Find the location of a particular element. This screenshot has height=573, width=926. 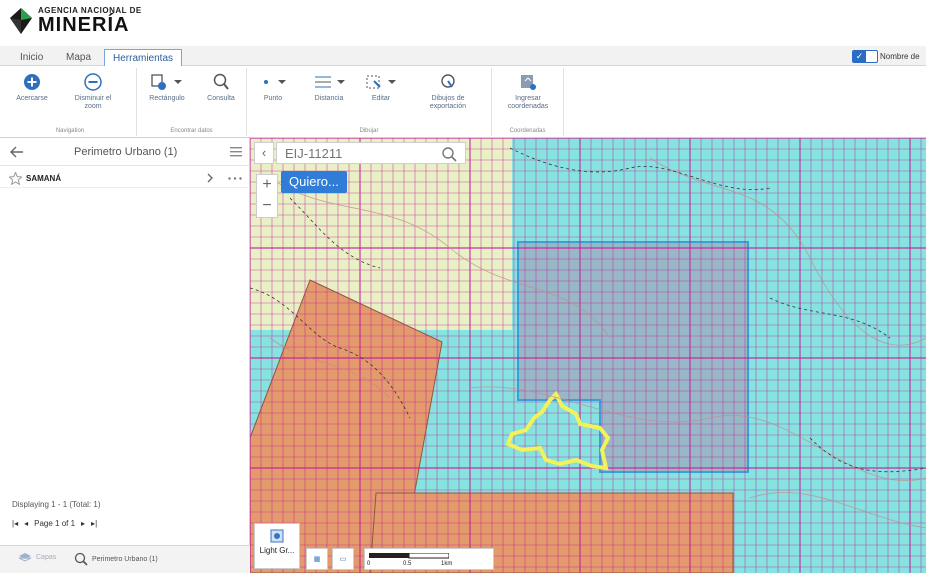

back-arrow-icon is located at coordinates (17, 152).